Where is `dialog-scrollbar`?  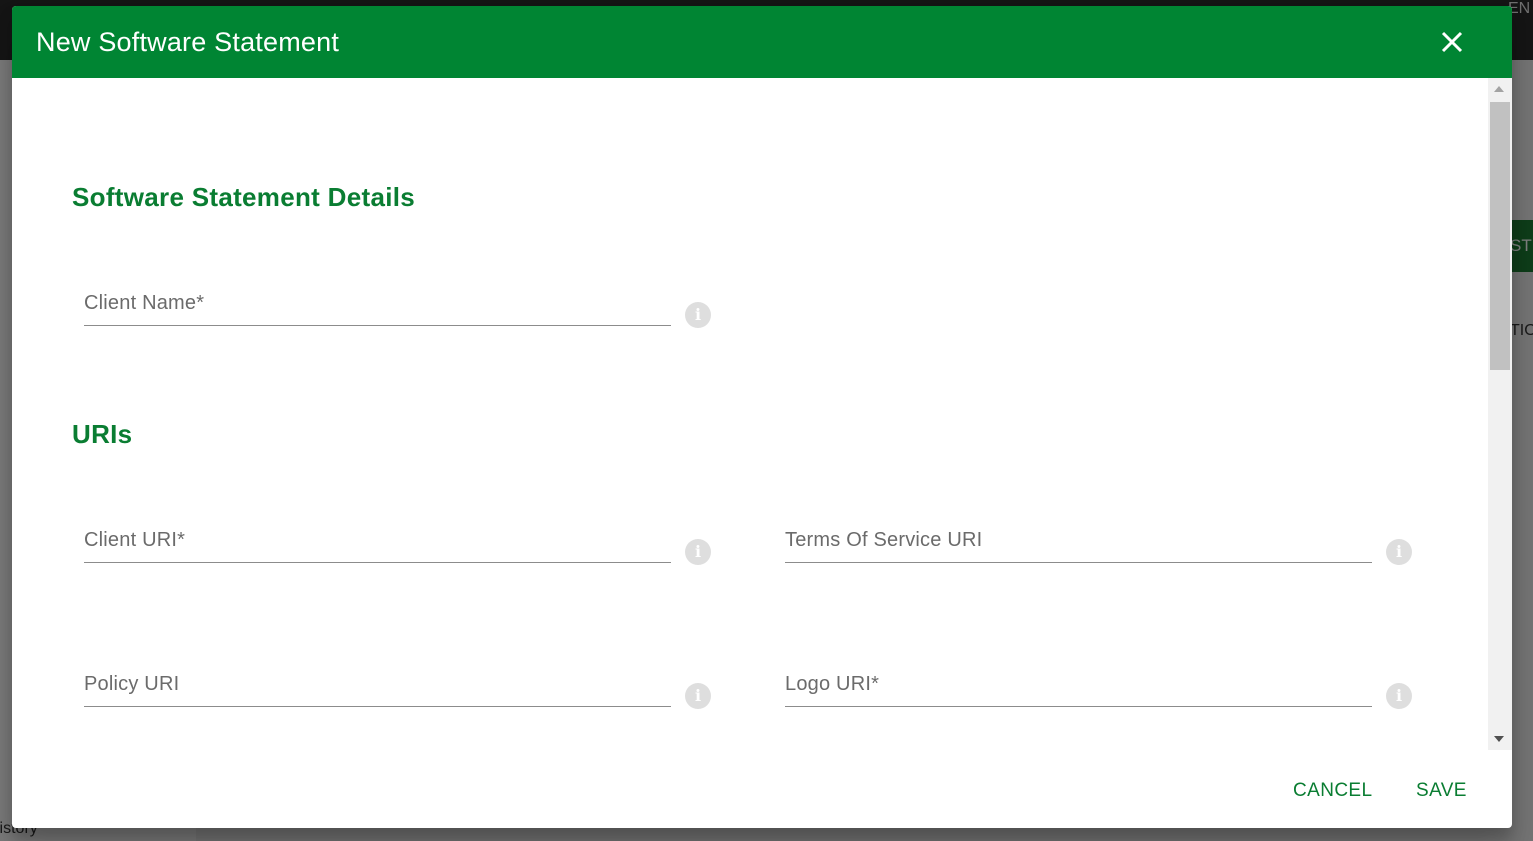 dialog-scrollbar is located at coordinates (1500, 414).